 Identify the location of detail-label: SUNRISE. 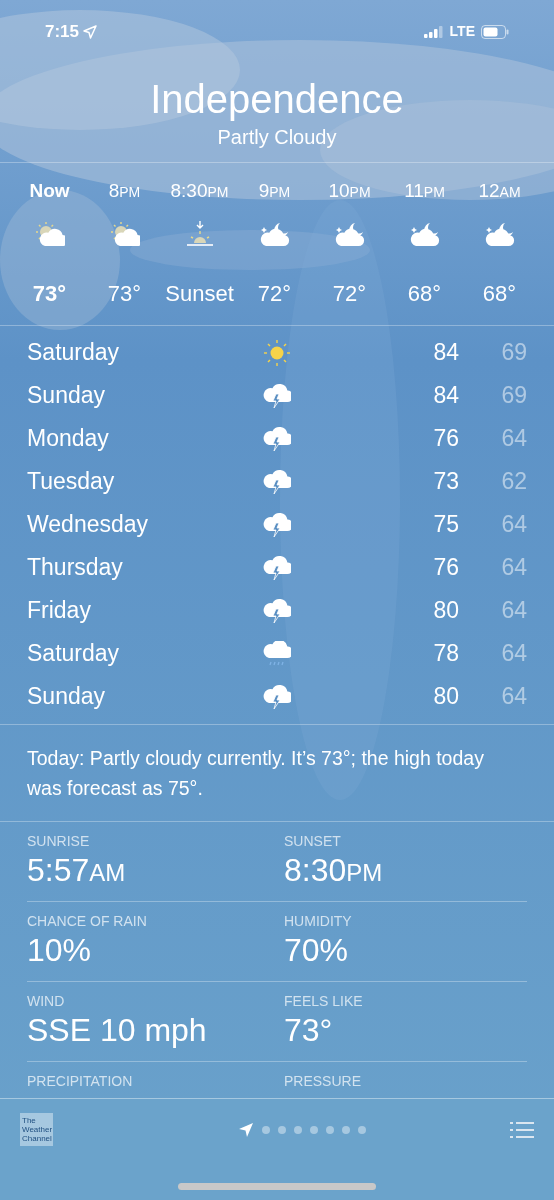
(59, 841).